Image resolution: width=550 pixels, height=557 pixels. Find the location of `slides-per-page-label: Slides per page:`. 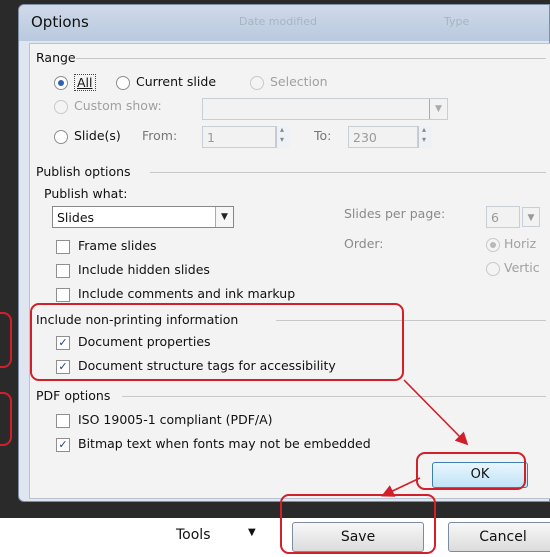

slides-per-page-label: Slides per page: is located at coordinates (395, 213).